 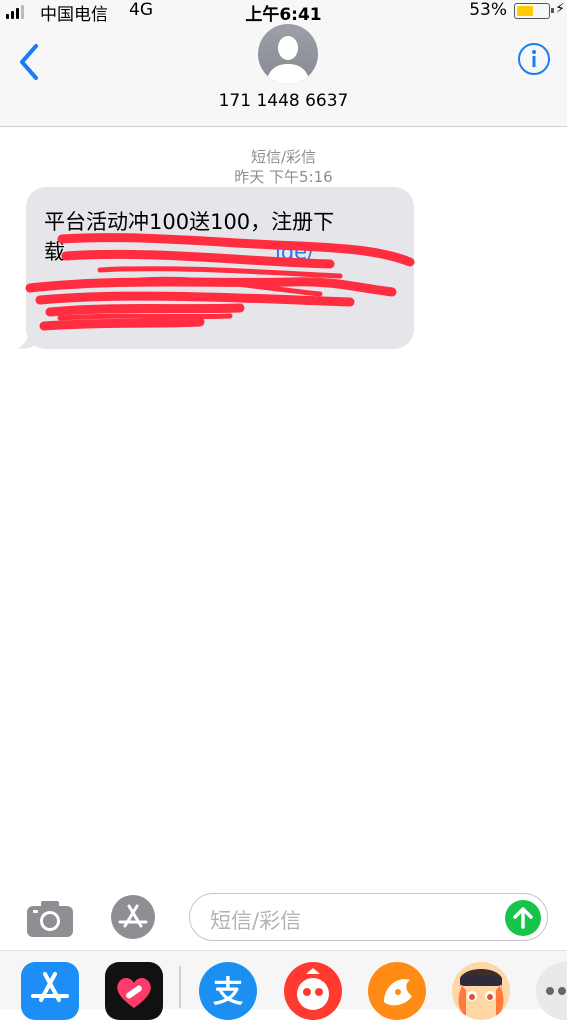 I want to click on app-store-icon, so click(x=50, y=991).